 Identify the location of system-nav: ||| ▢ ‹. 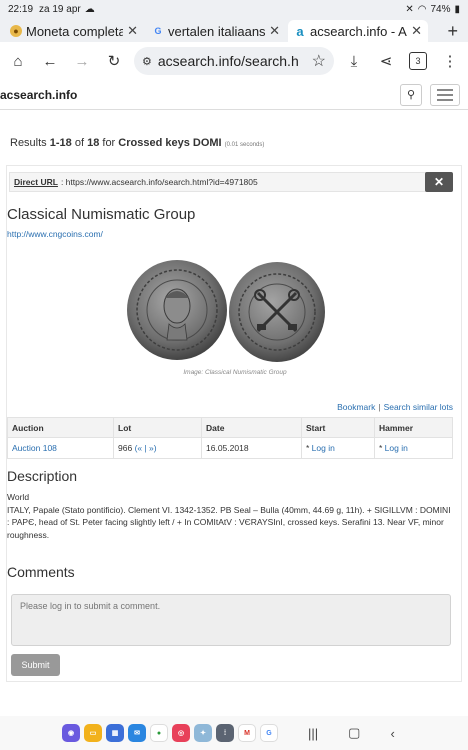
(351, 733).